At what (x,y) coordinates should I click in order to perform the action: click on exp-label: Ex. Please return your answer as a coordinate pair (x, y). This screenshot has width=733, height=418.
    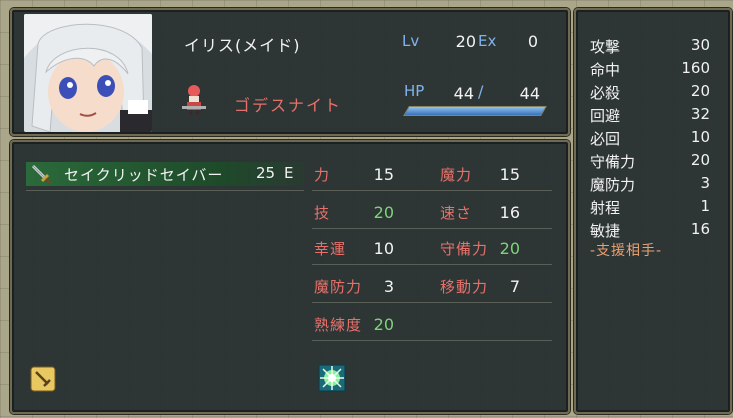
    Looking at the image, I should click on (487, 41).